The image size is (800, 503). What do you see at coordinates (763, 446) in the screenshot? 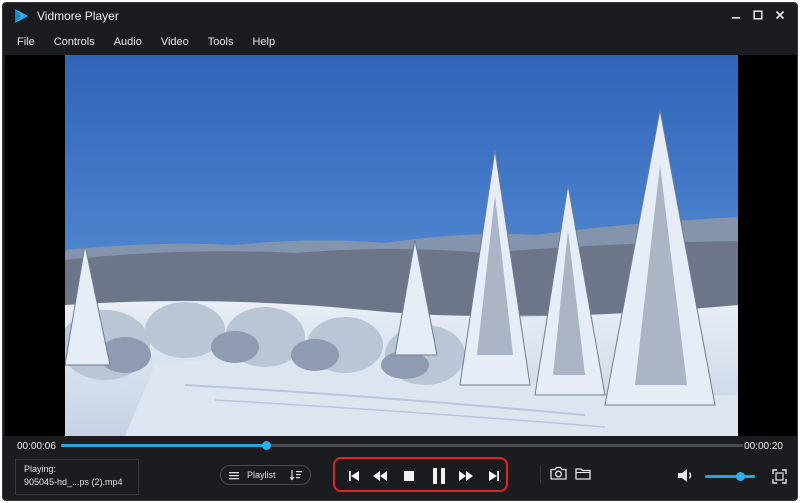
I see `total-time: 00:00:20` at bounding box center [763, 446].